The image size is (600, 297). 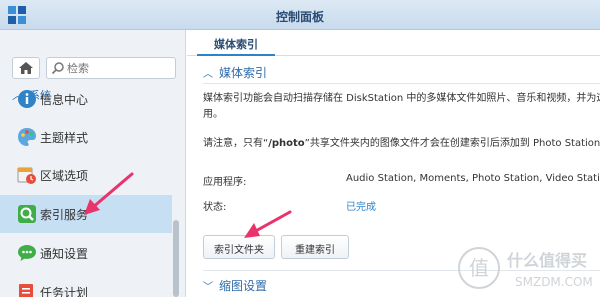 I want to click on photo-folder-name: /photo, so click(x=286, y=143).